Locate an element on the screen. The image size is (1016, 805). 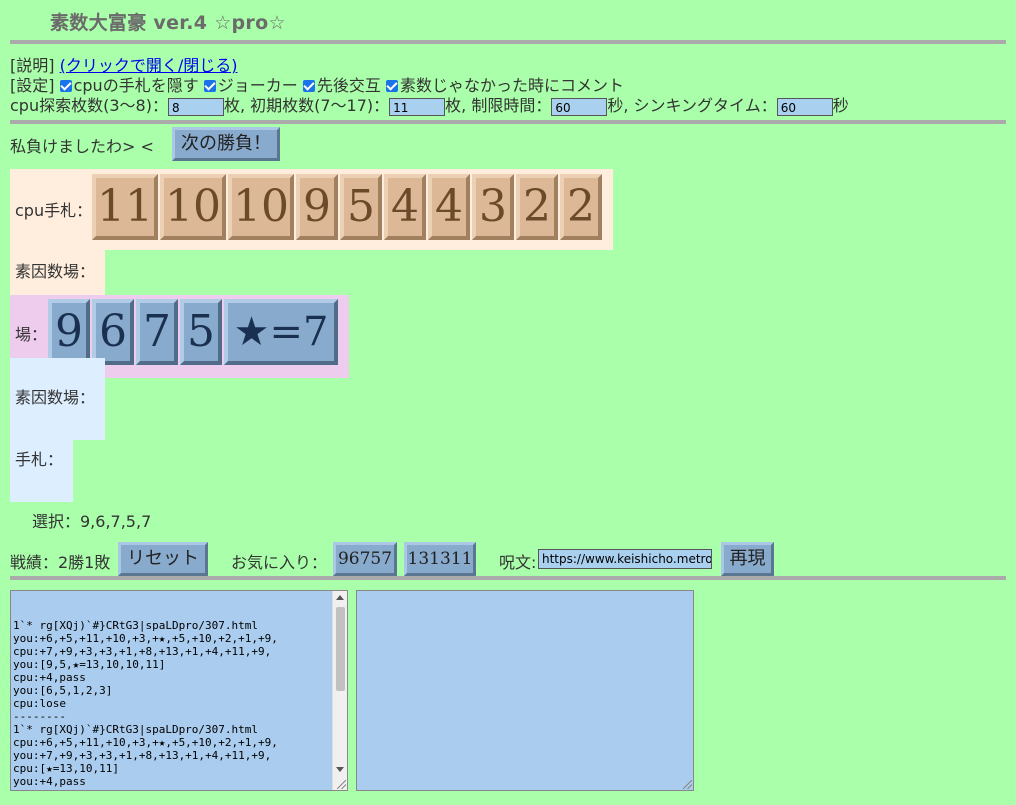
joker-checkbox is located at coordinates (209, 86).